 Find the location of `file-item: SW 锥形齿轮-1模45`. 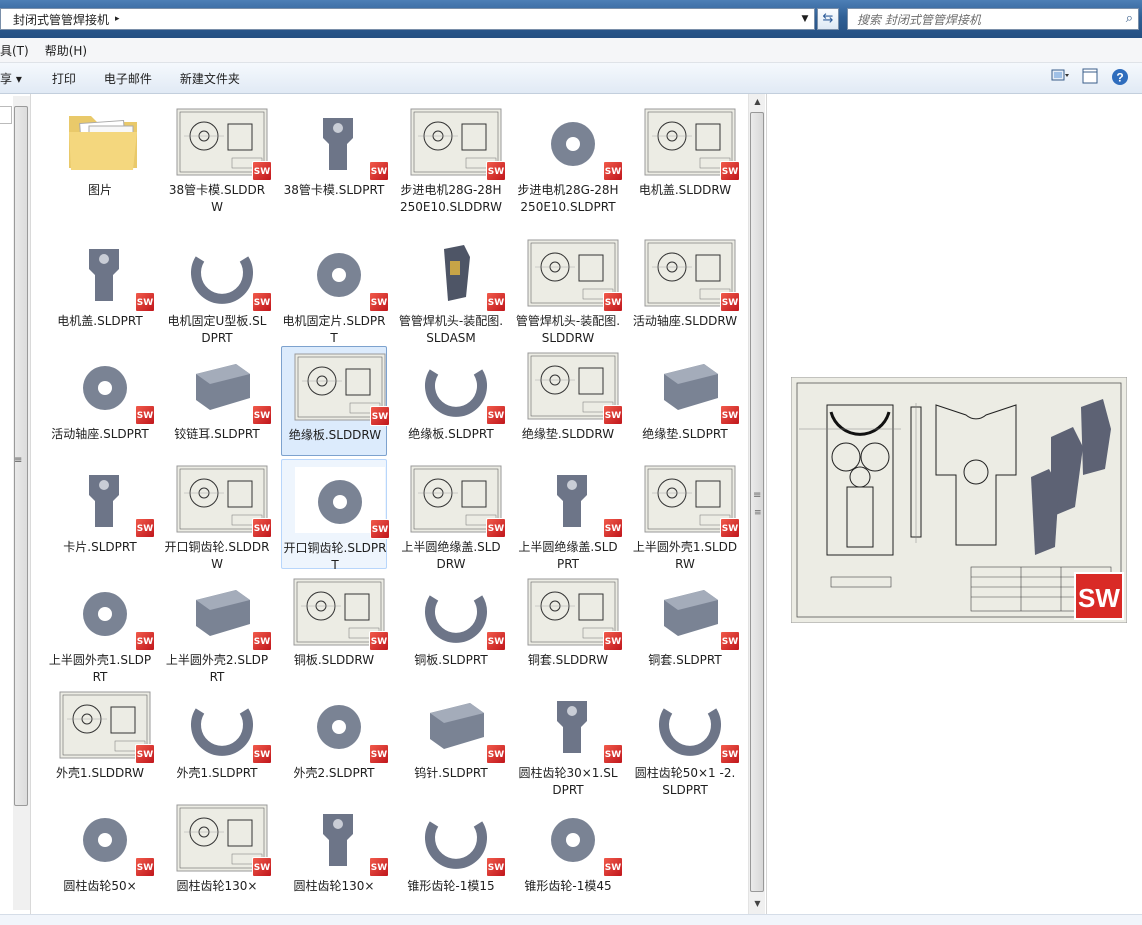

file-item: SW 锥形齿轮-1模45 is located at coordinates (569, 853).